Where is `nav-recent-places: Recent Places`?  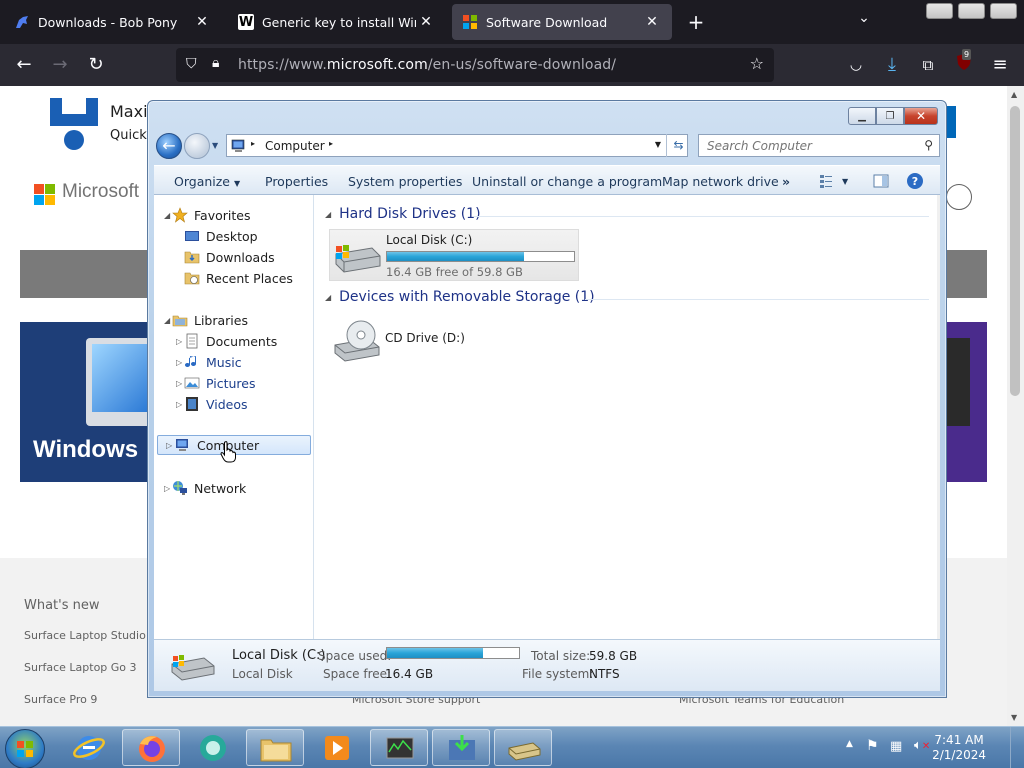 nav-recent-places: Recent Places is located at coordinates (238, 278).